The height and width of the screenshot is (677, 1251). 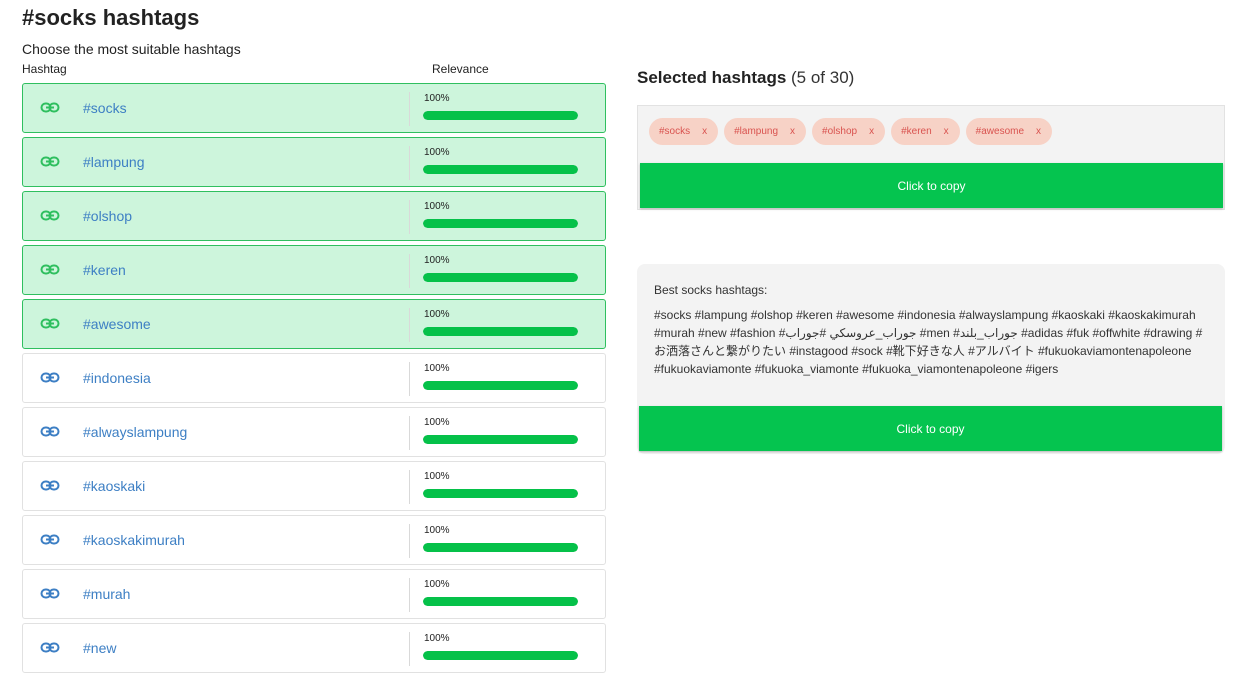 What do you see at coordinates (100, 648) in the screenshot?
I see `hashtag-label: #new` at bounding box center [100, 648].